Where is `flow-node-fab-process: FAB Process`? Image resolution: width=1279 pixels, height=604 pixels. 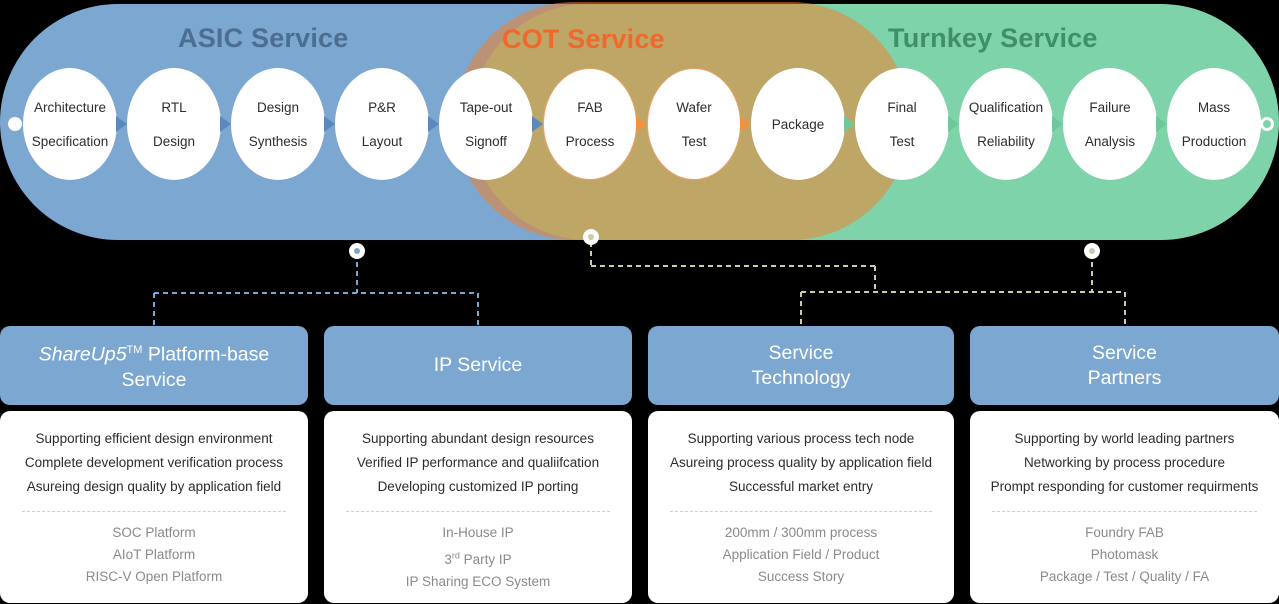
flow-node-fab-process: FAB Process is located at coordinates (590, 124).